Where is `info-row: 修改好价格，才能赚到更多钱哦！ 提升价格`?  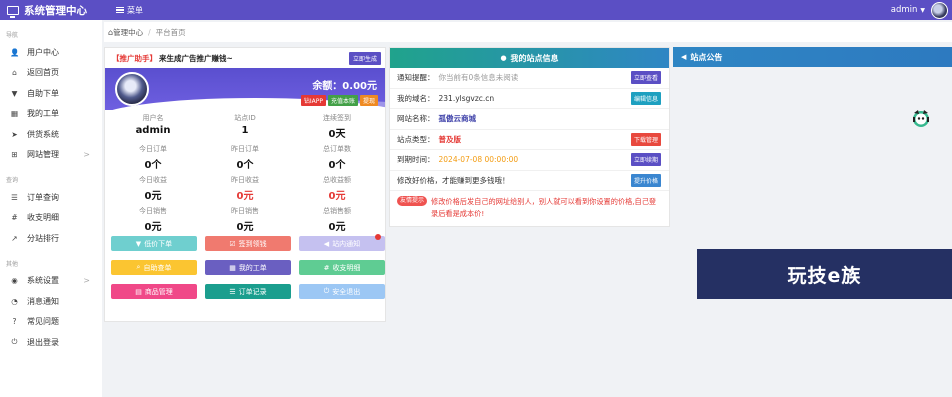 info-row: 修改好价格，才能赚到更多钱哦！ 提升价格 is located at coordinates (529, 181).